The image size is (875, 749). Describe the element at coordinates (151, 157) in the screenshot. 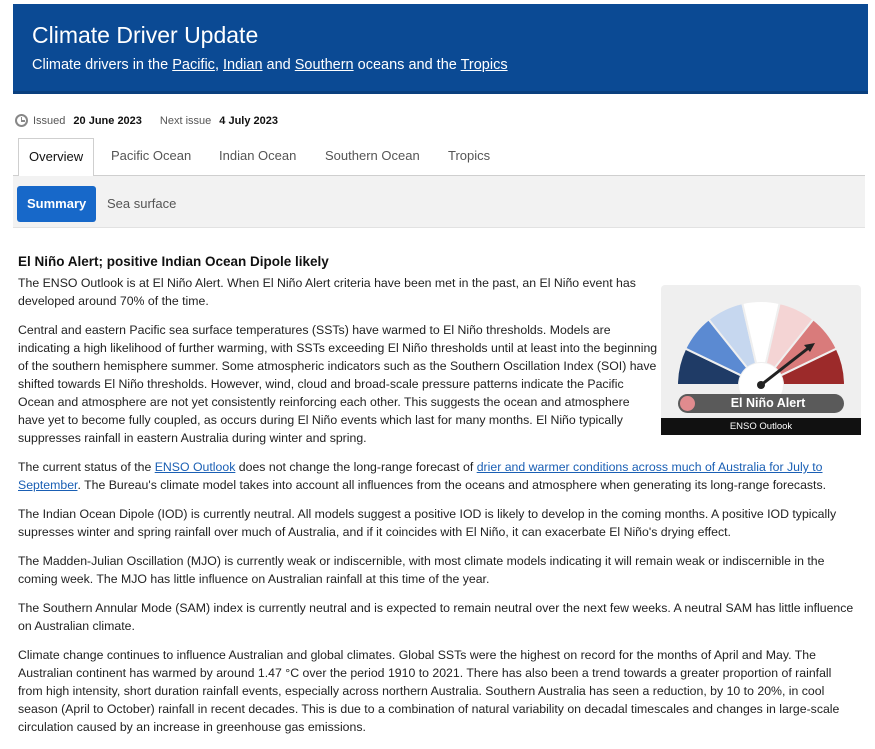

I see `tab-pacific-ocean: Pacific Ocean` at that location.